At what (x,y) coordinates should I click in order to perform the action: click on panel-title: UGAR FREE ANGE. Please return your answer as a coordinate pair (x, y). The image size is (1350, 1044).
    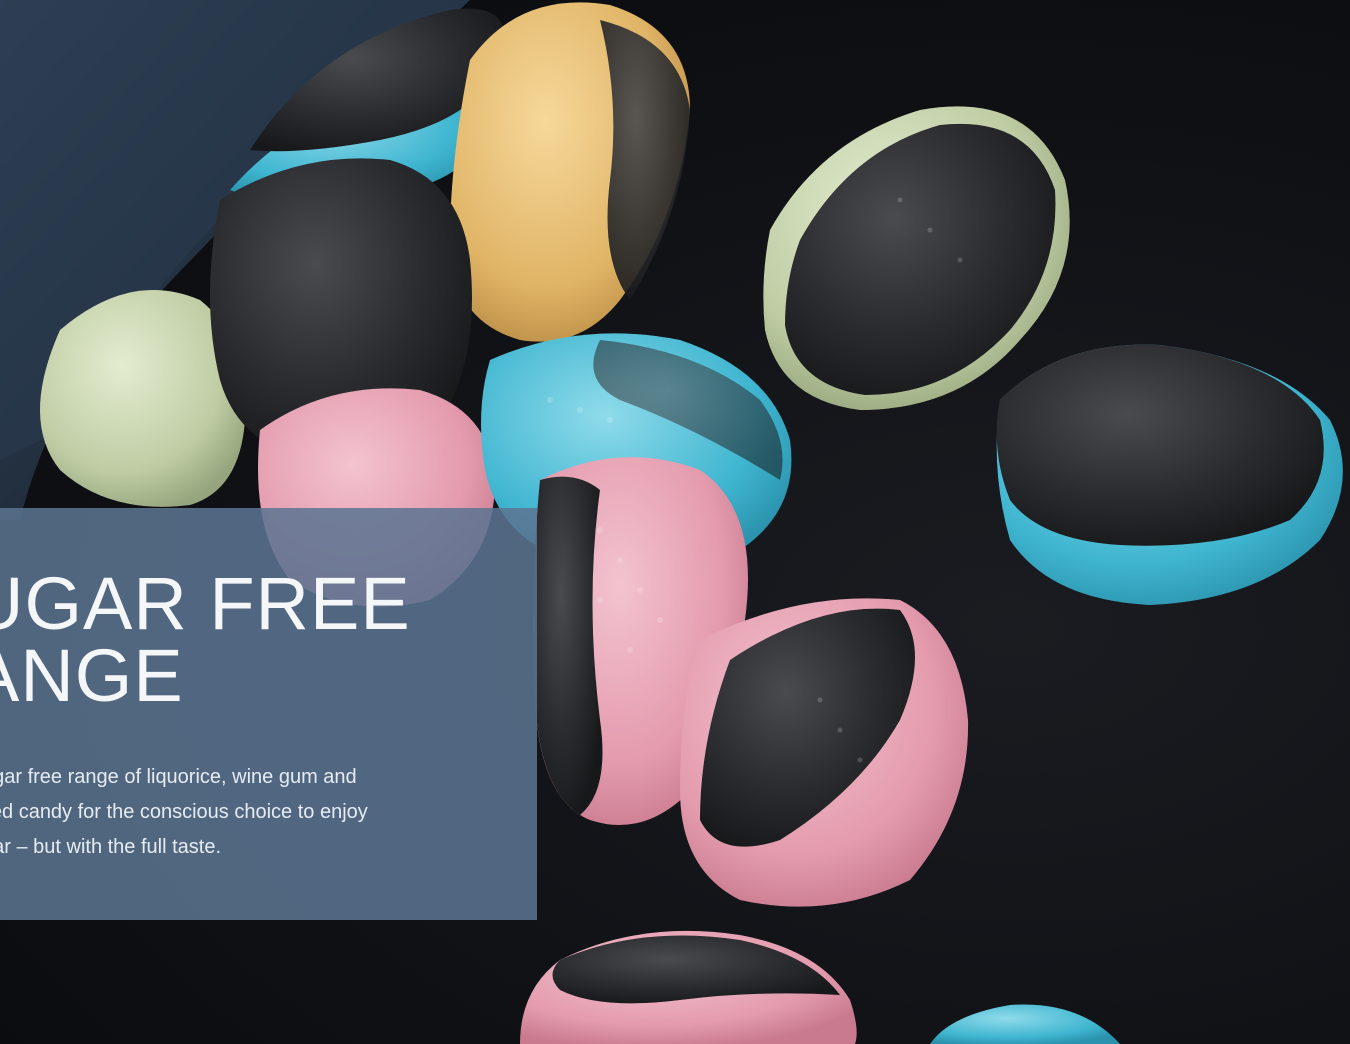
    Looking at the image, I should click on (205, 639).